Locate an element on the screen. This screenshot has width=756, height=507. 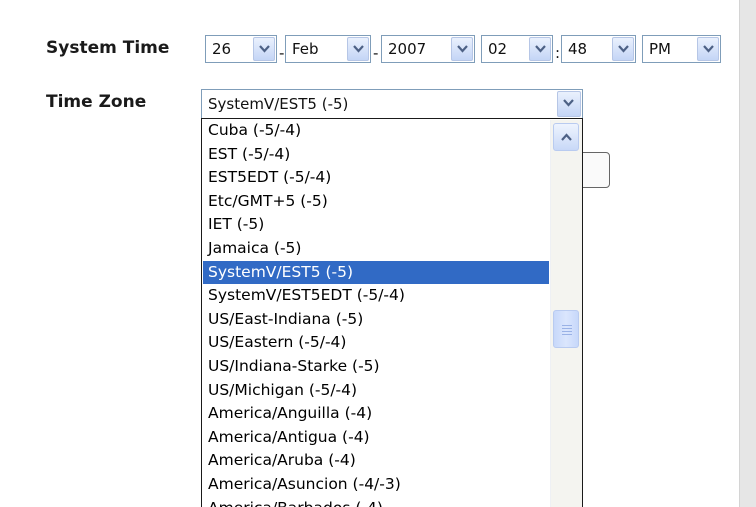
minute-select: 48 is located at coordinates (598, 49).